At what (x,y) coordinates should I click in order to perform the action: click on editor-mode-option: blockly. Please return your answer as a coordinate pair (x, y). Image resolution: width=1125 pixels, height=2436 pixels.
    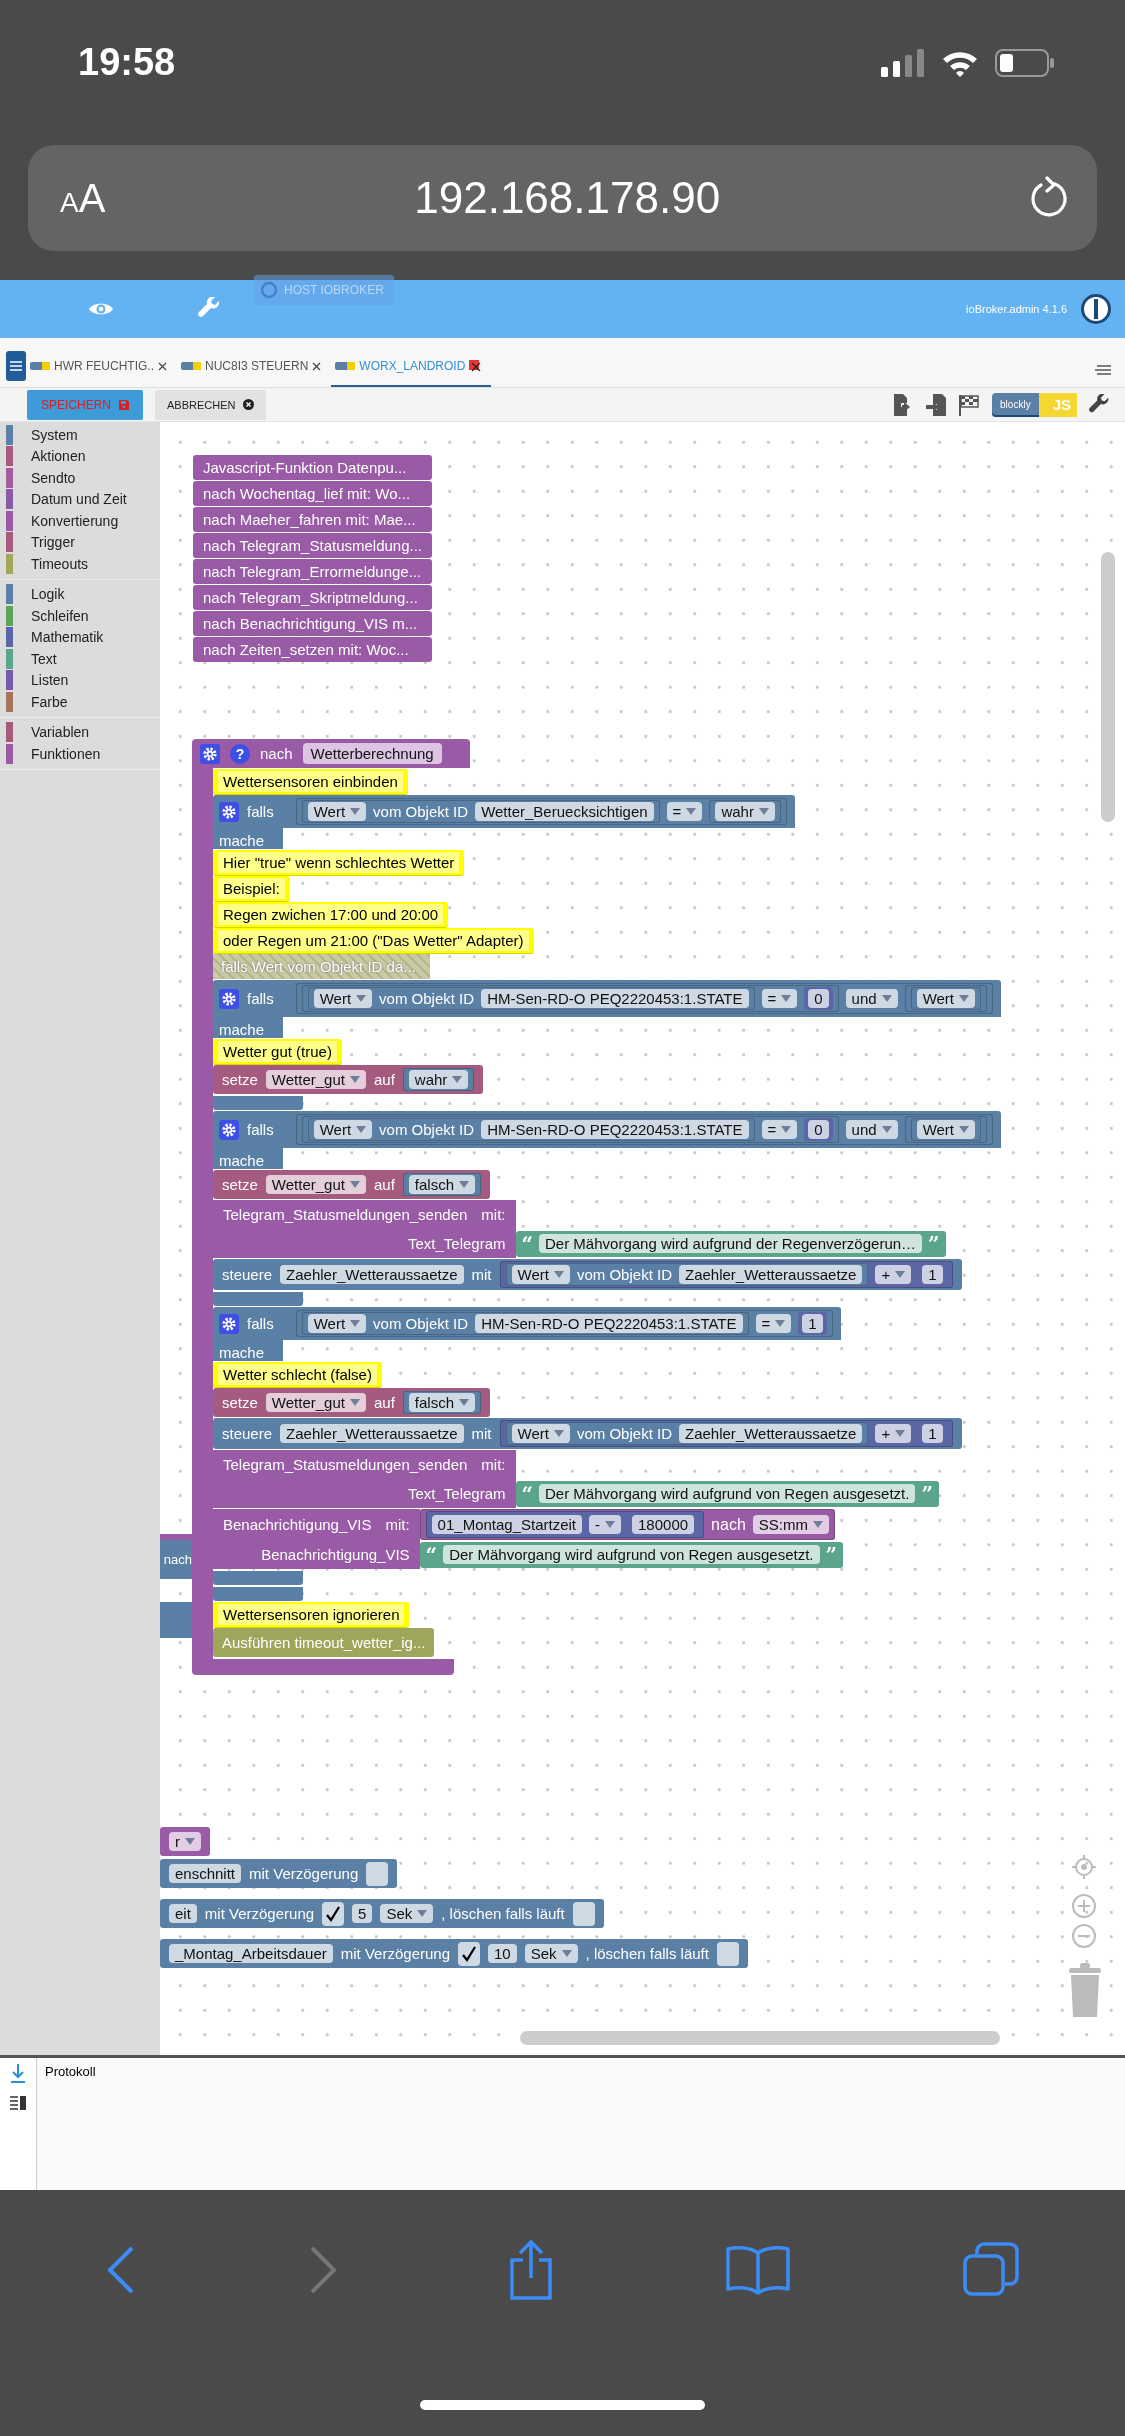
    Looking at the image, I should click on (1015, 404).